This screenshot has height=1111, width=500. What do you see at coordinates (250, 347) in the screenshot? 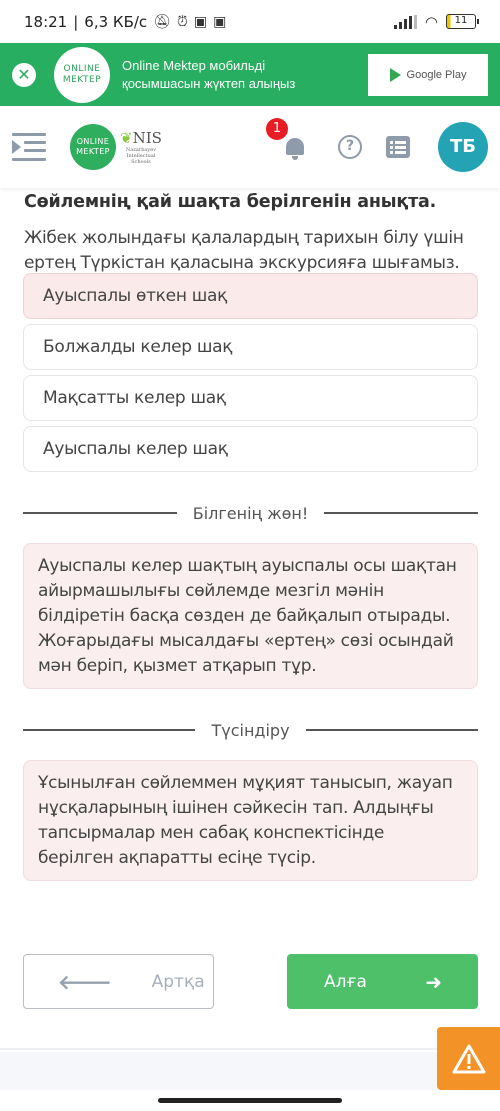
I see `answer-option: Болжалды келер шақ` at bounding box center [250, 347].